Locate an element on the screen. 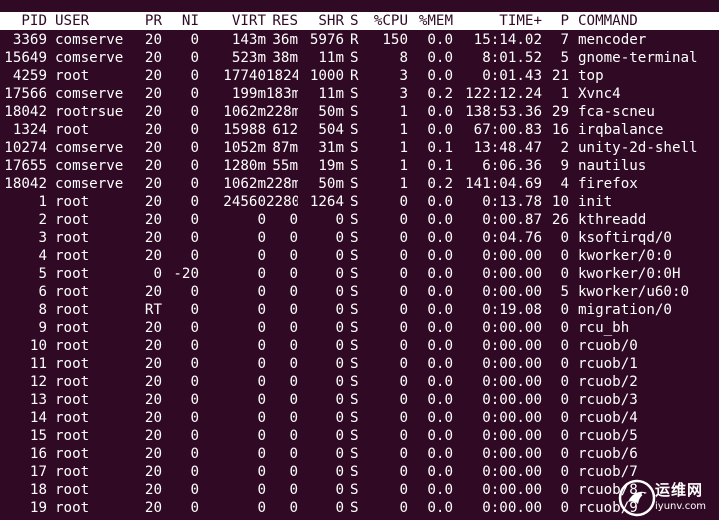  cell-command: rcuob/3 is located at coordinates (608, 400).